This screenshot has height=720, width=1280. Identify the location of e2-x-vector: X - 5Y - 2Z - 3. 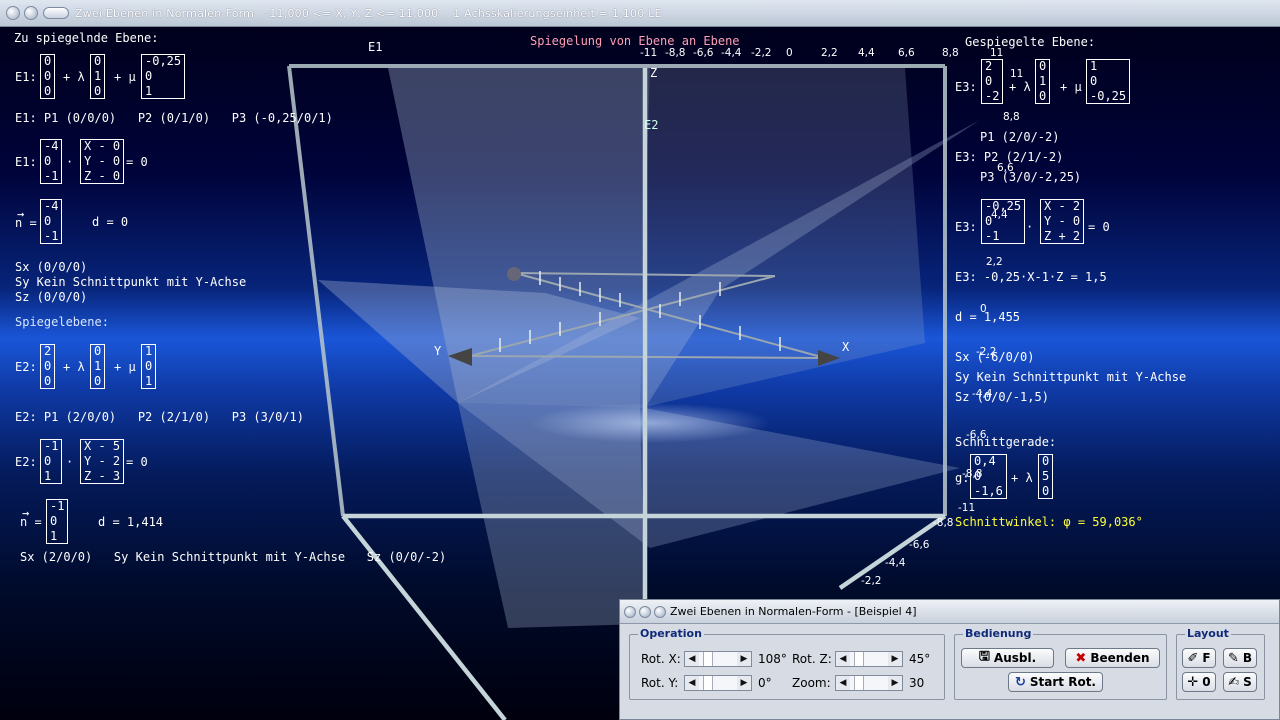
(102, 461).